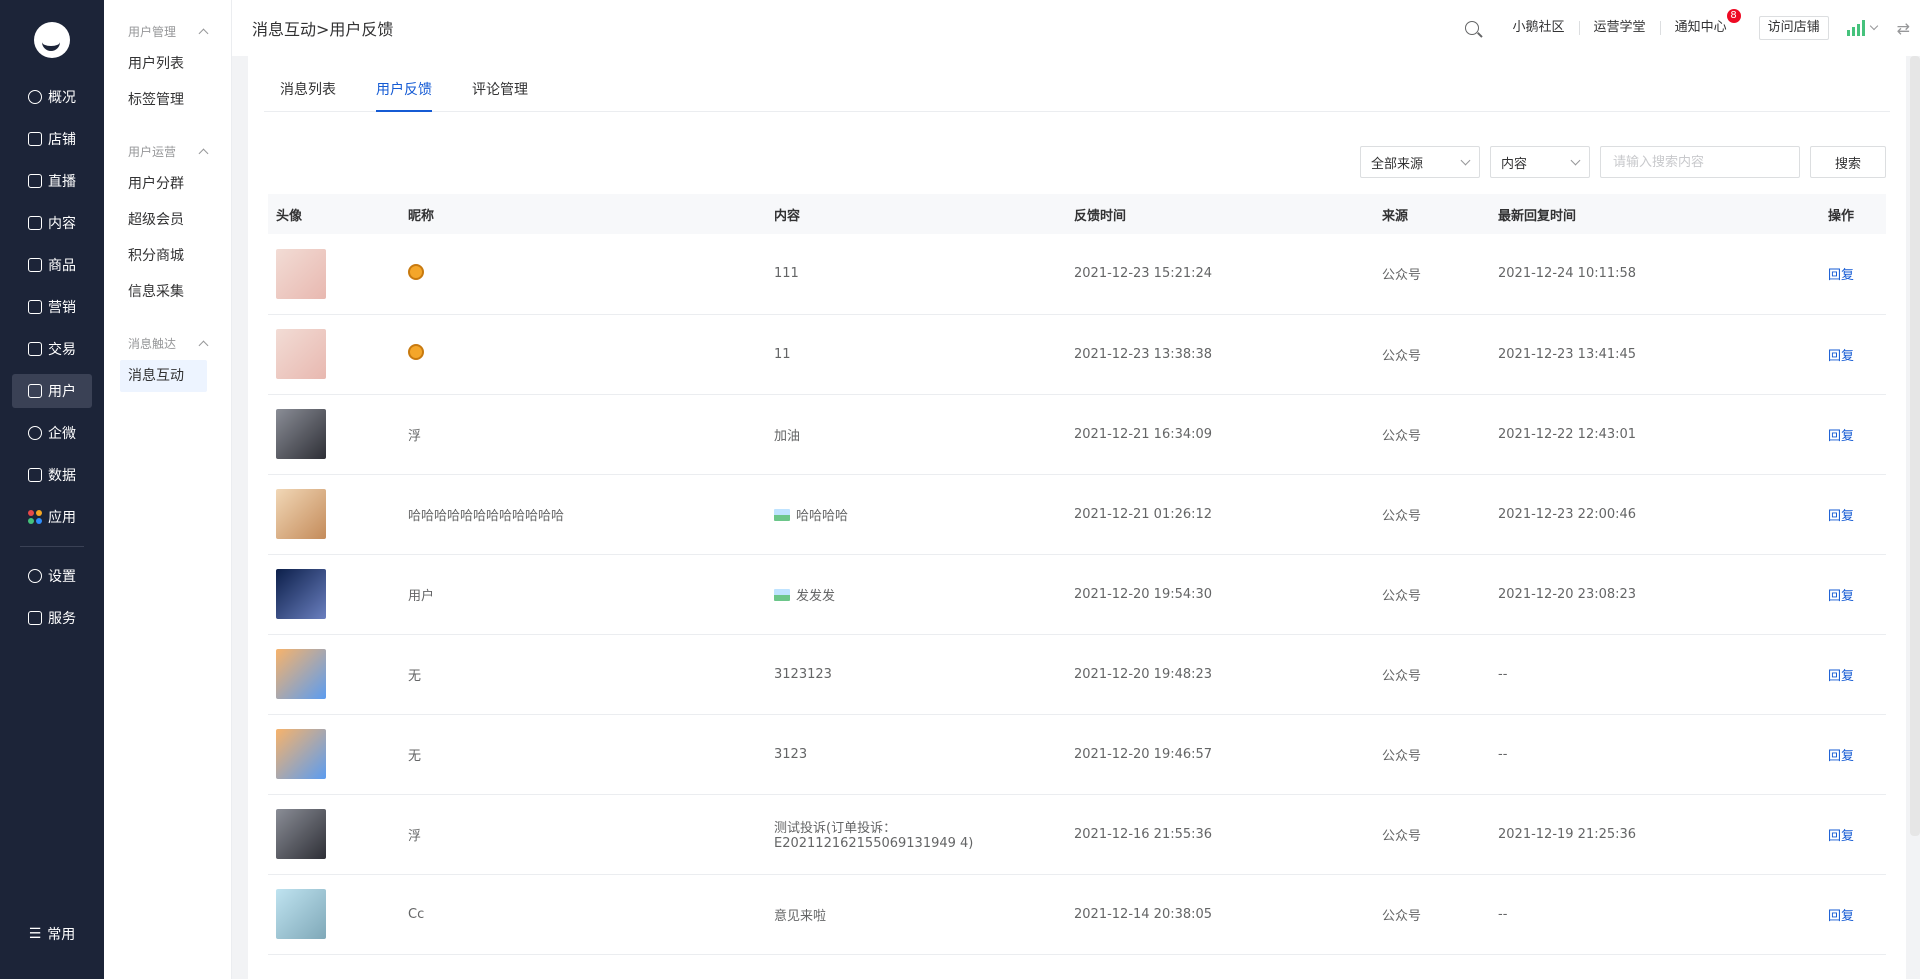  I want to click on visit-shop-button: 访问店铺, so click(1793, 28).